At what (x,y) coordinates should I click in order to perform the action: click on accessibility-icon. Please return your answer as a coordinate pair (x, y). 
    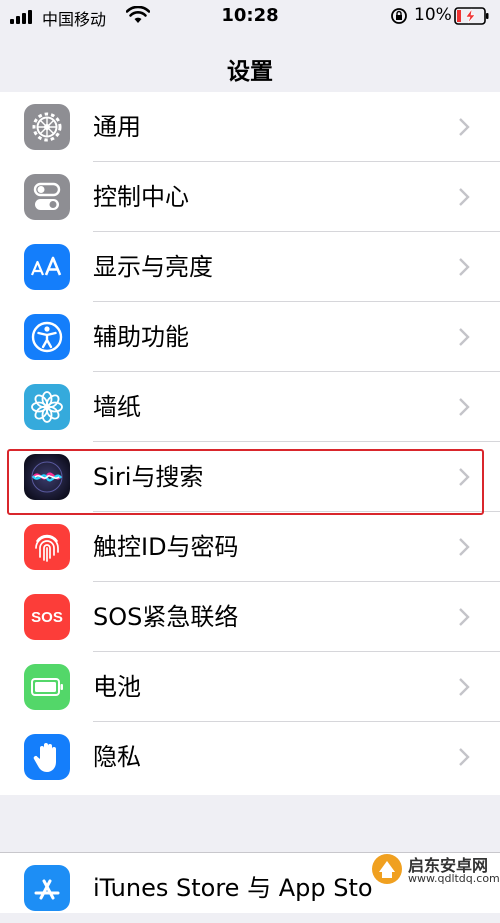
    Looking at the image, I should click on (47, 337).